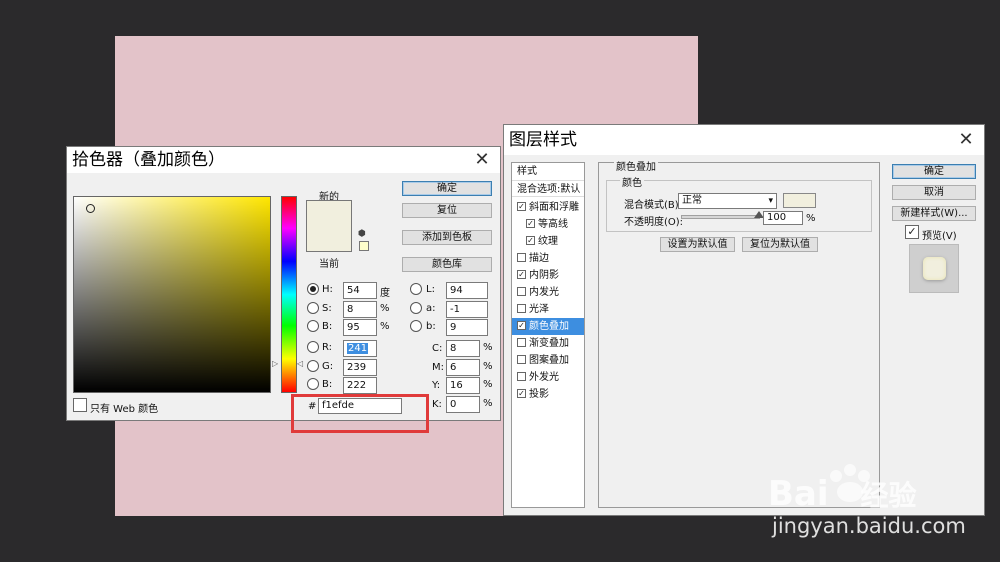 The width and height of the screenshot is (1000, 562). Describe the element at coordinates (632, 181) in the screenshot. I see `color-group-title: 颜色` at that location.